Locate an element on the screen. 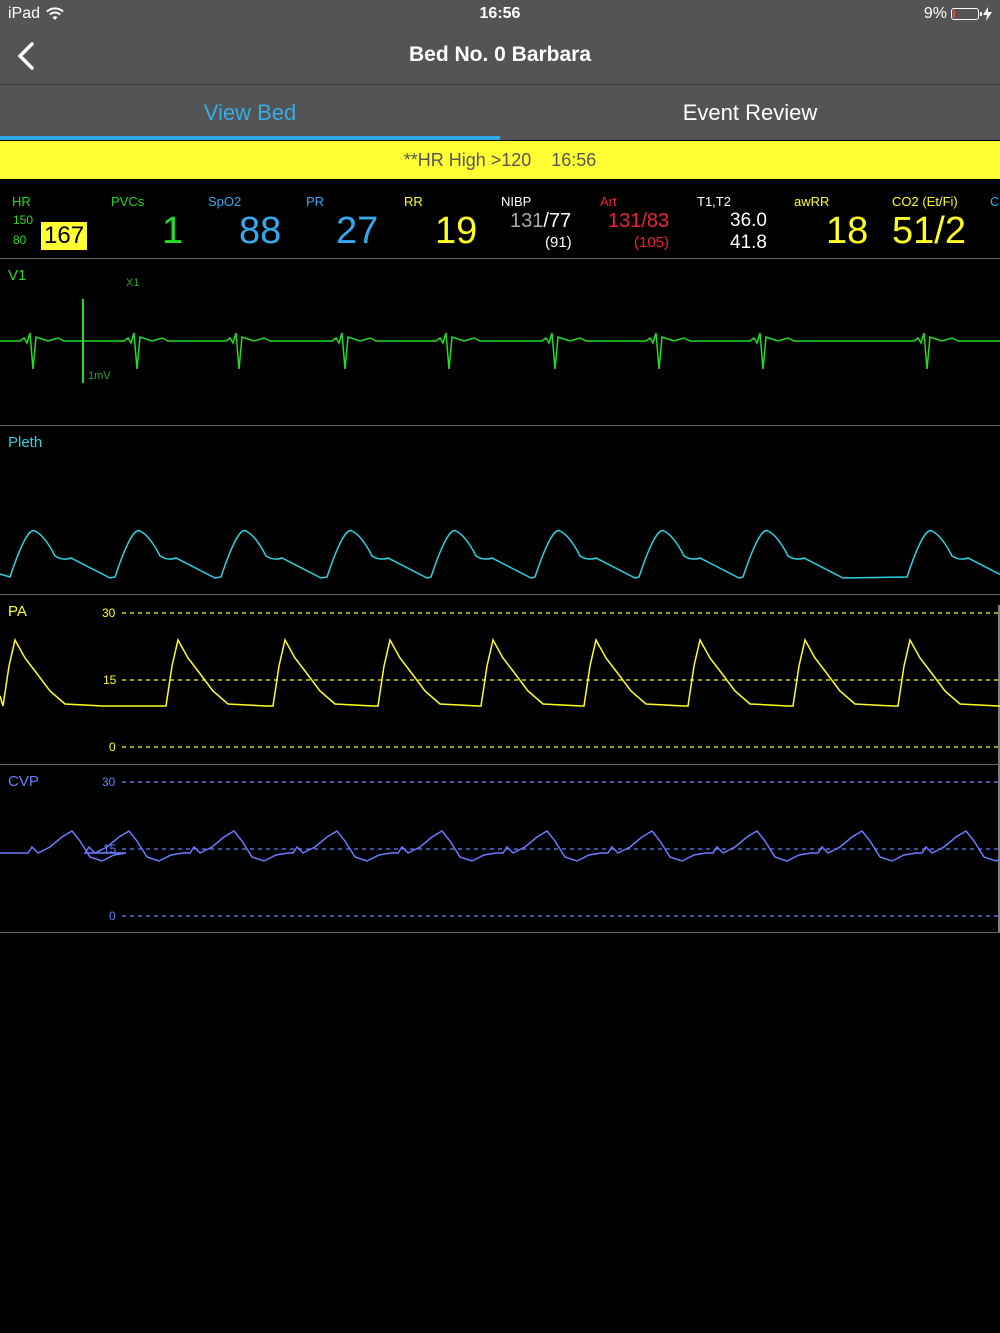  temp-t2: 41.8 is located at coordinates (748, 242).